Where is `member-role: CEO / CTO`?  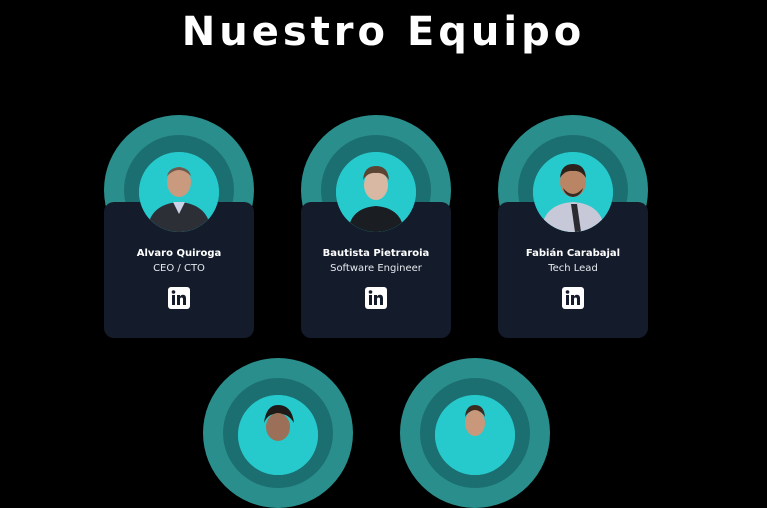 member-role: CEO / CTO is located at coordinates (179, 268).